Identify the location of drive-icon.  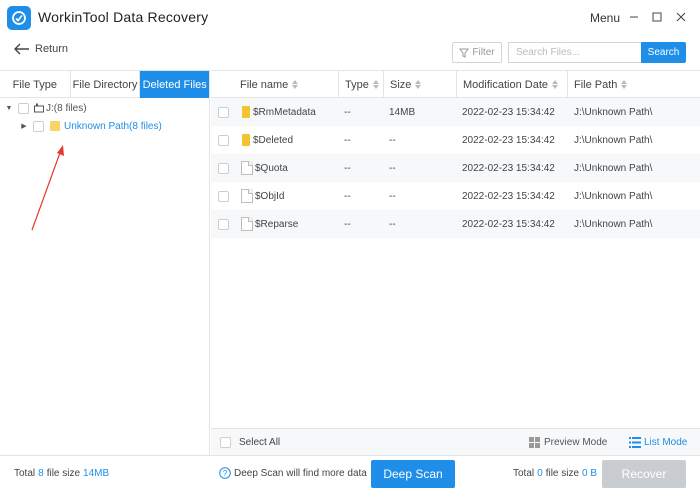
(39, 108).